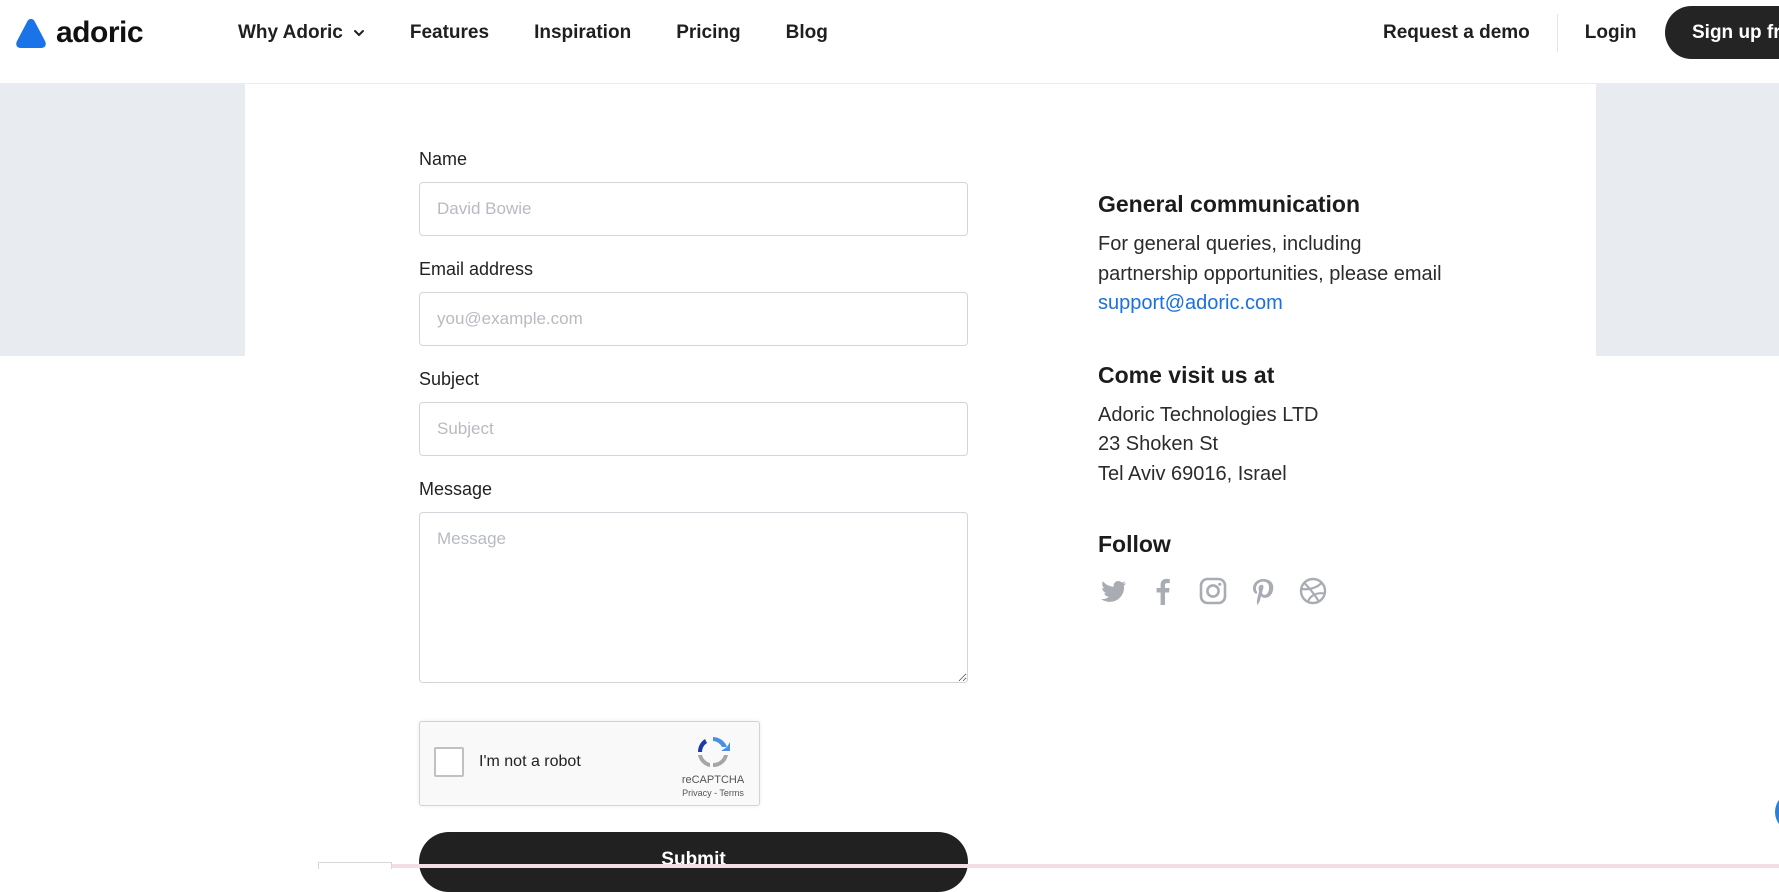 The image size is (1779, 892). What do you see at coordinates (693, 862) in the screenshot?
I see `submit-button: Submit` at bounding box center [693, 862].